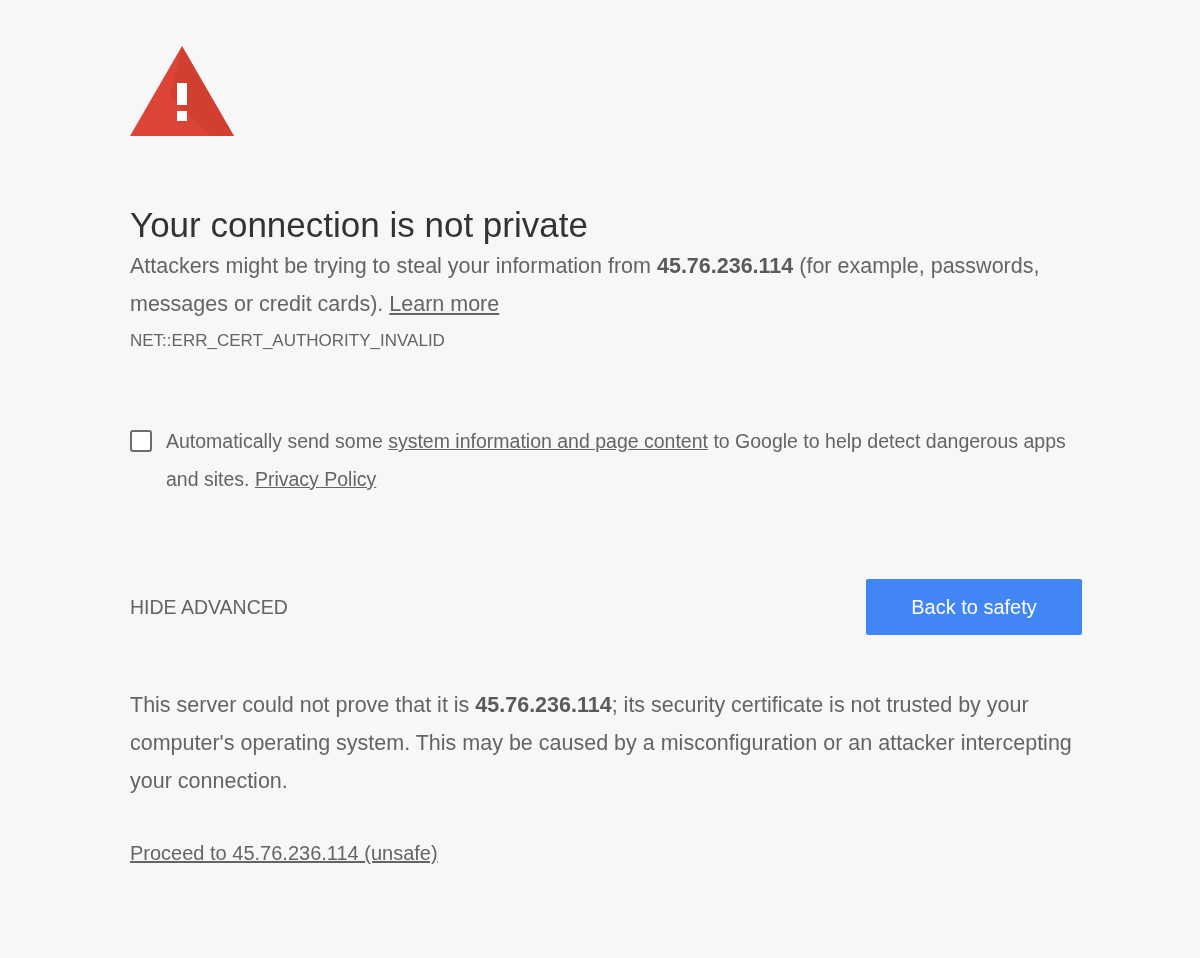 The image size is (1200, 958). What do you see at coordinates (284, 853) in the screenshot?
I see `proceed-link: Proceed to 45.76.236.114 (unsafe)` at bounding box center [284, 853].